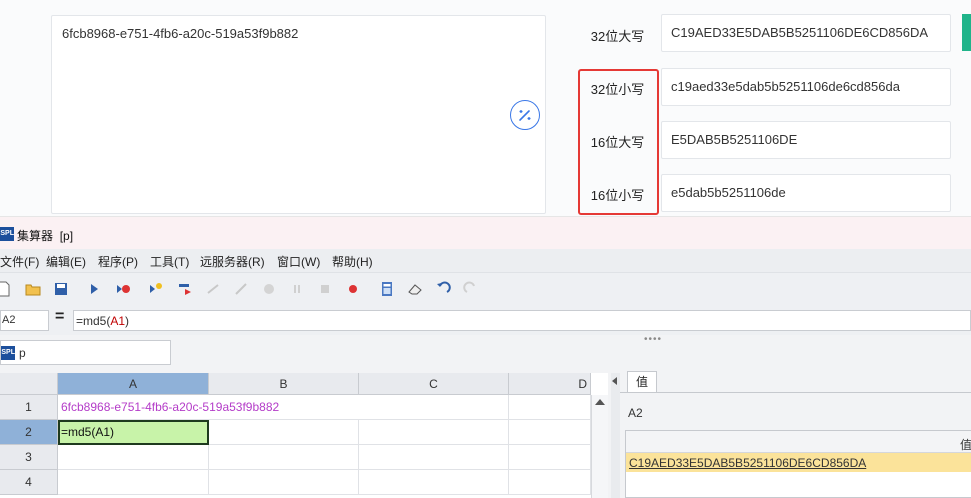  What do you see at coordinates (156, 289) in the screenshot?
I see `step-icon` at bounding box center [156, 289].